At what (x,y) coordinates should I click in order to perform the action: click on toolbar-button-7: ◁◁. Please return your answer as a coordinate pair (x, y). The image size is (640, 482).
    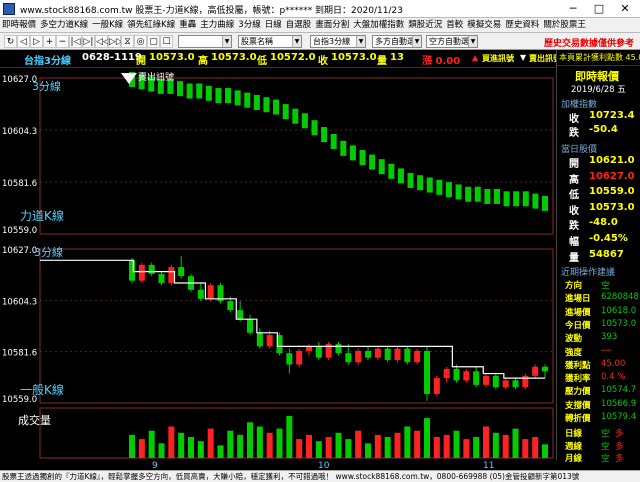
    Looking at the image, I should click on (102, 41).